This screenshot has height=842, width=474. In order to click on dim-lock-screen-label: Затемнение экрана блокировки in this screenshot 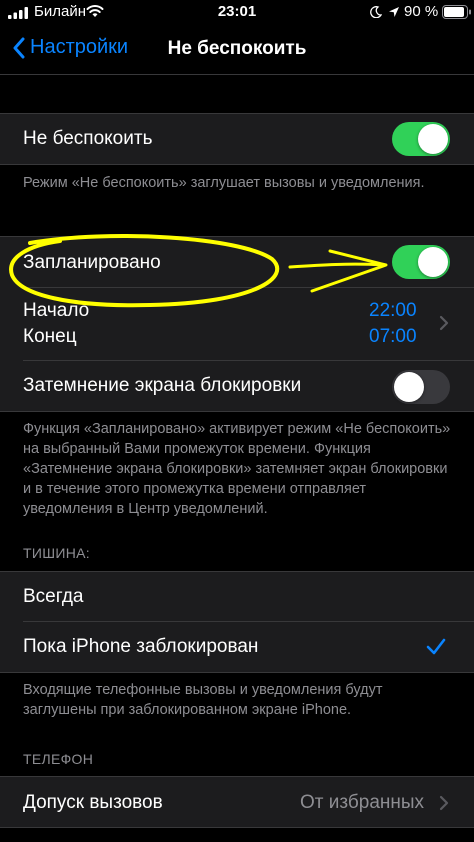, I will do `click(162, 385)`.